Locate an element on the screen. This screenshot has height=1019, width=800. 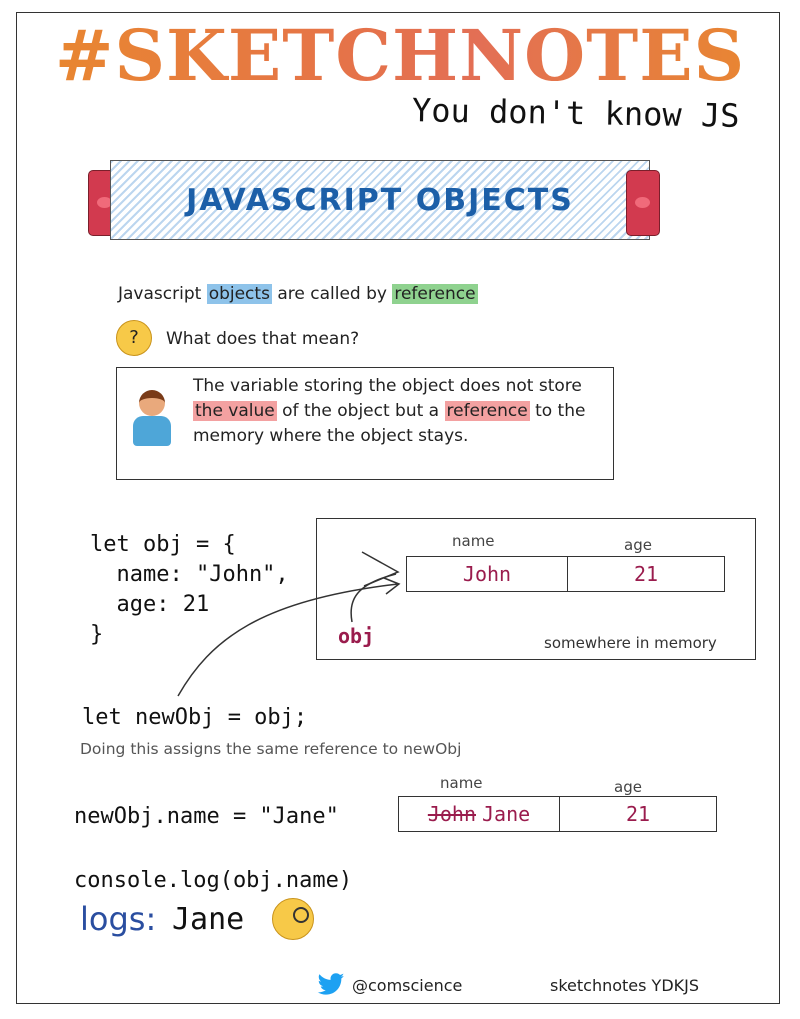
memory-record-updated: John Jane 21 is located at coordinates (557, 814).